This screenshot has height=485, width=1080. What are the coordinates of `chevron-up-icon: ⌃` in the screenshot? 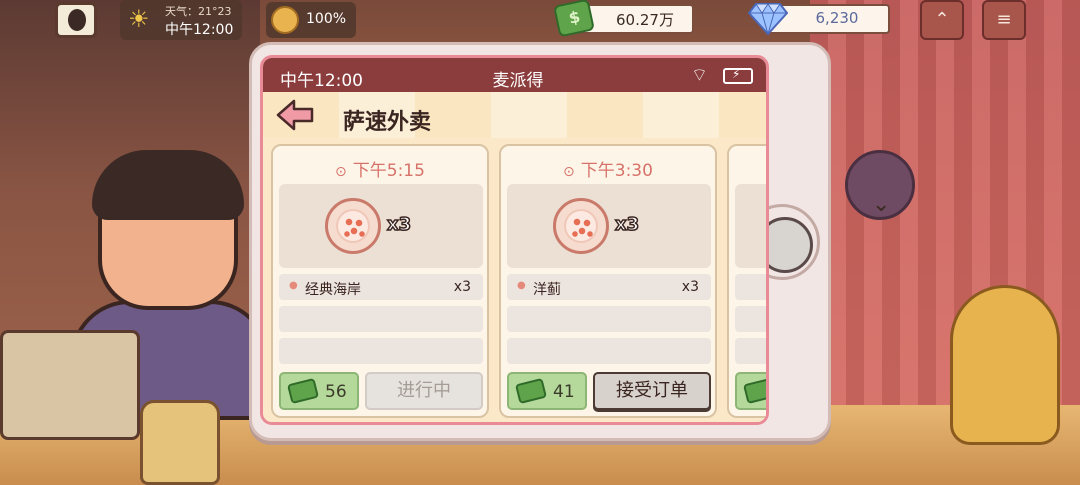 It's located at (942, 19).